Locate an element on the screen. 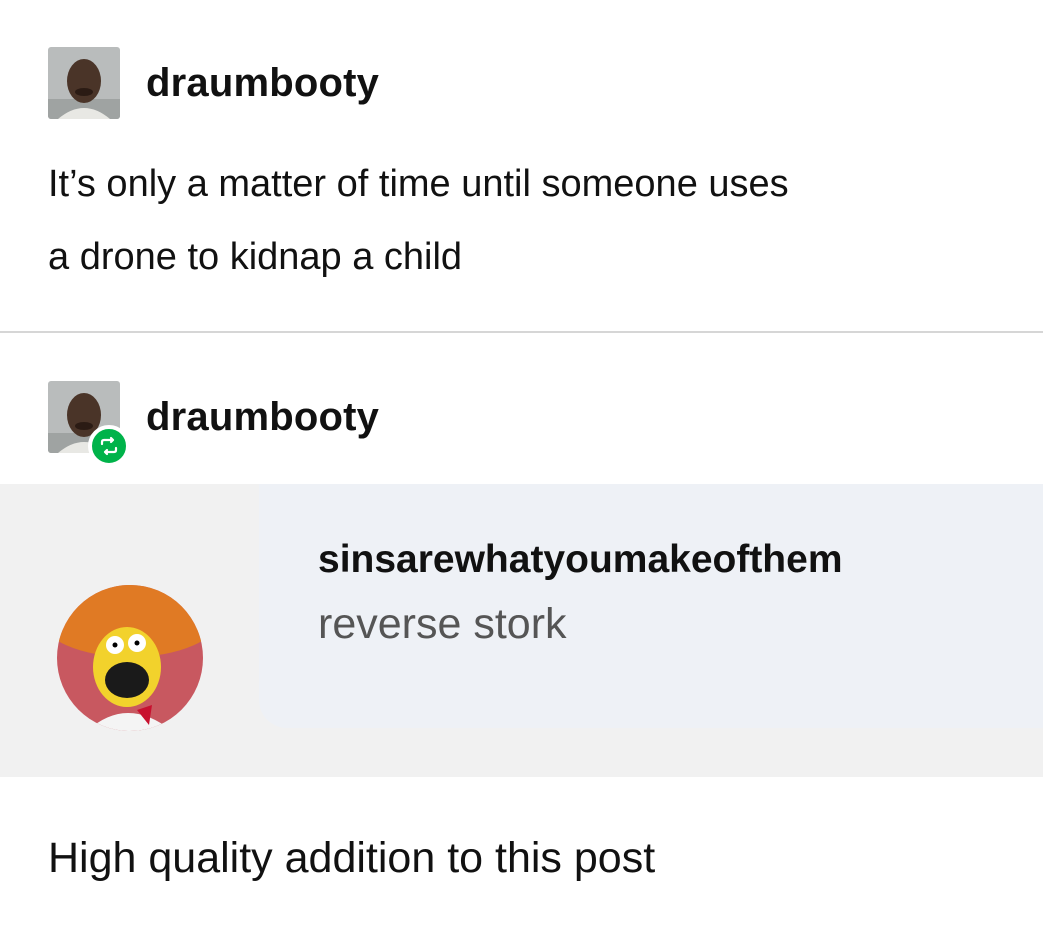  avatar is located at coordinates (84, 83).